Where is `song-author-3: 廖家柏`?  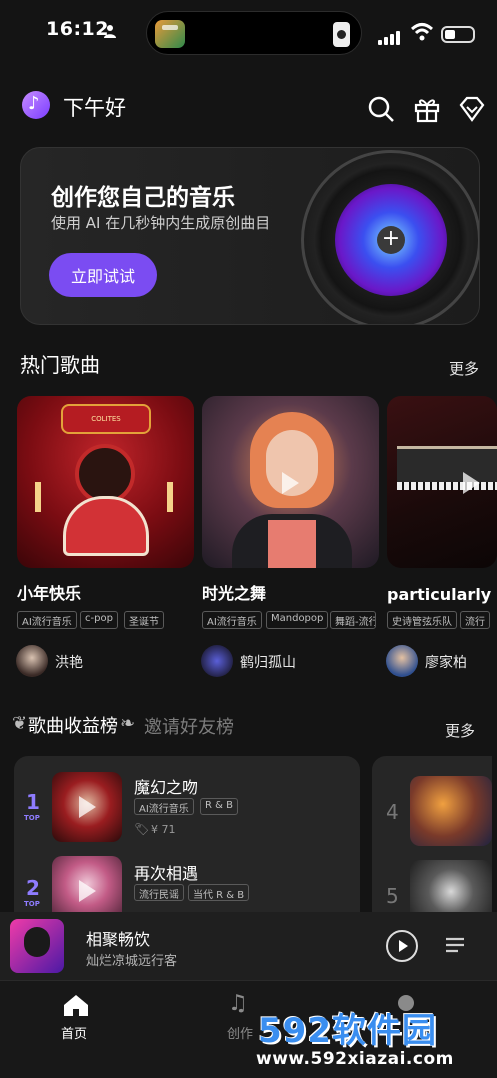 song-author-3: 廖家柏 is located at coordinates (446, 662).